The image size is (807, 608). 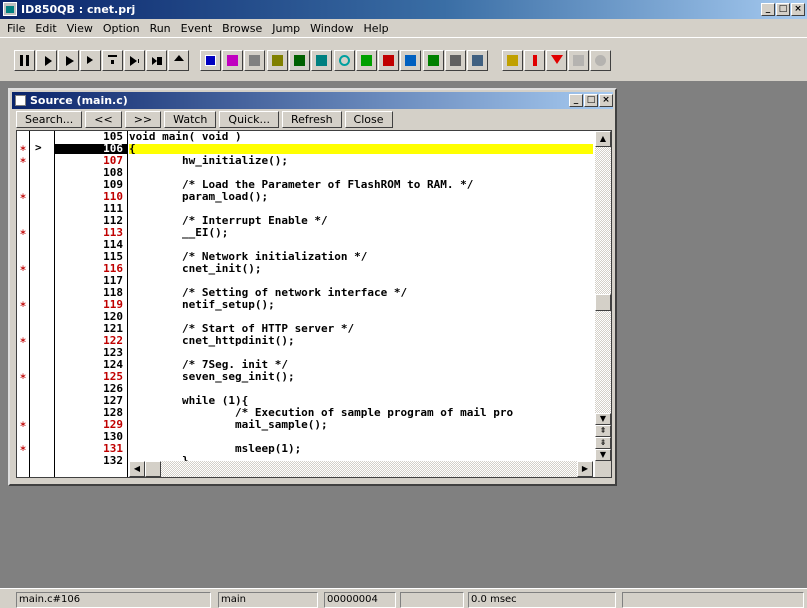 I want to click on code-line: mail_sample();, so click(x=228, y=424).